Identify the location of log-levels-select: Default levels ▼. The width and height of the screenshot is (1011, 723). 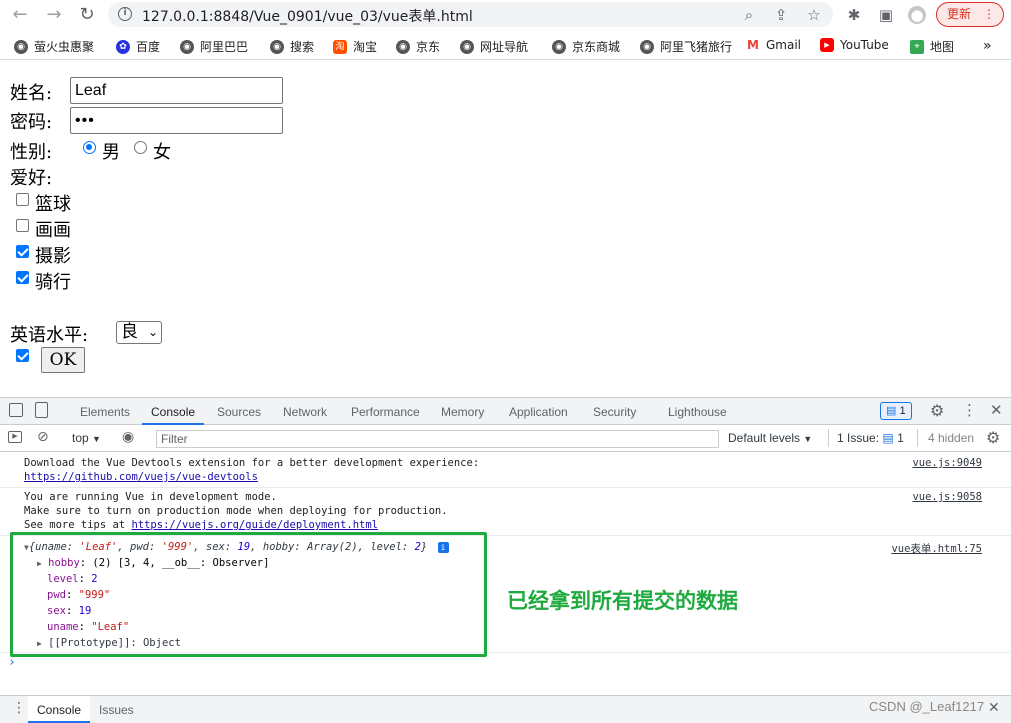
(770, 438).